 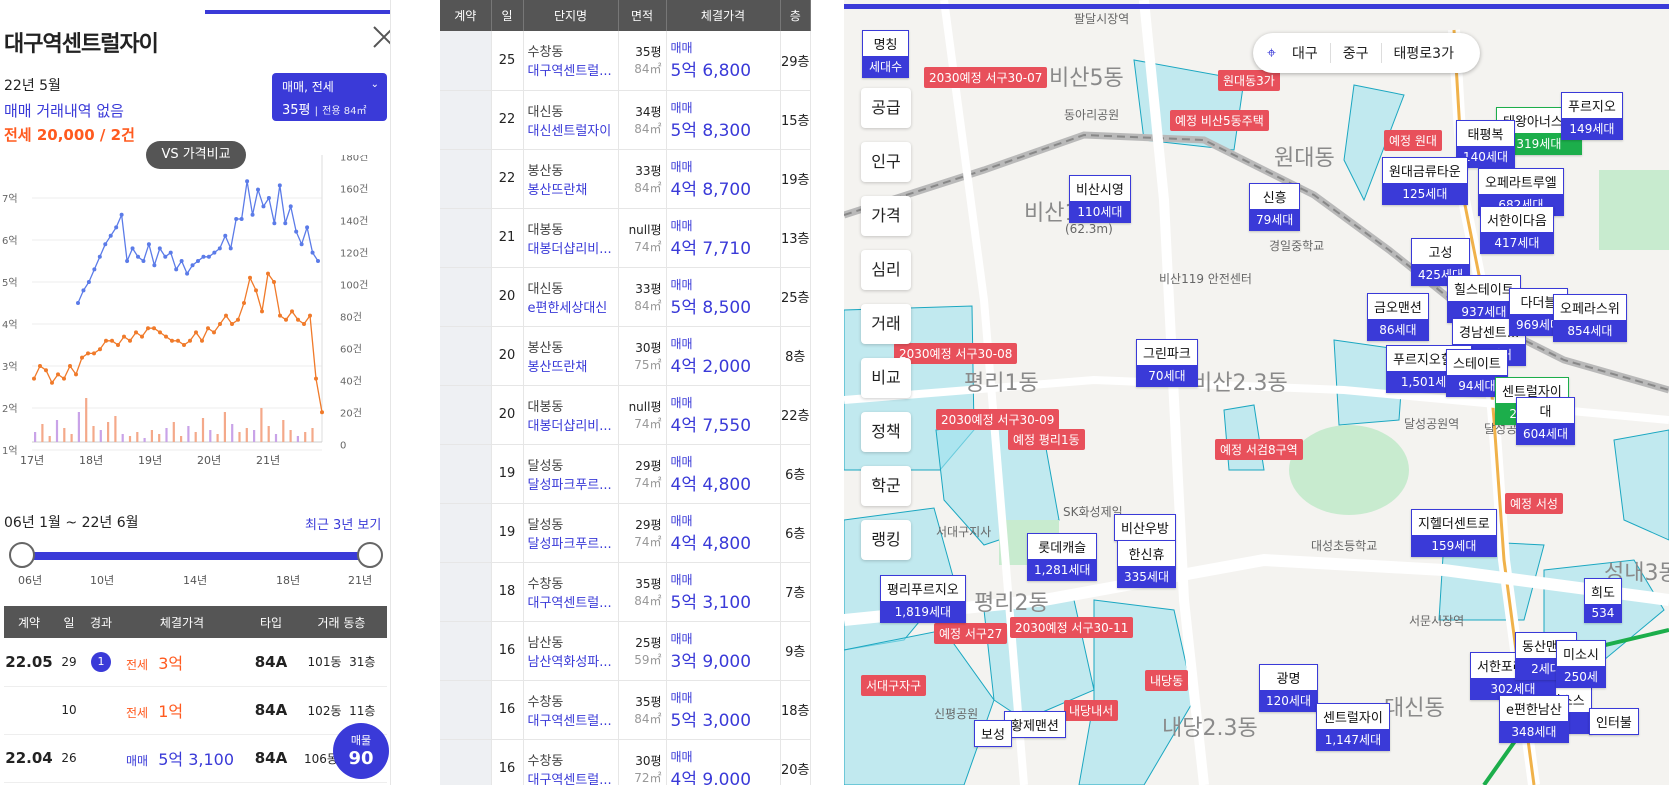 I want to click on apartment-marker: 신흥 79세대, so click(x=1275, y=207).